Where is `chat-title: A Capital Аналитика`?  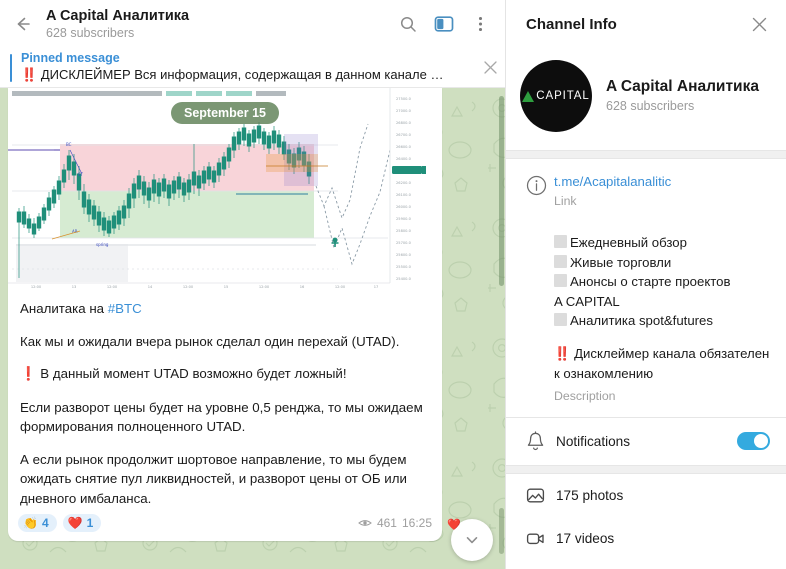 chat-title: A Capital Аналитика is located at coordinates (118, 15).